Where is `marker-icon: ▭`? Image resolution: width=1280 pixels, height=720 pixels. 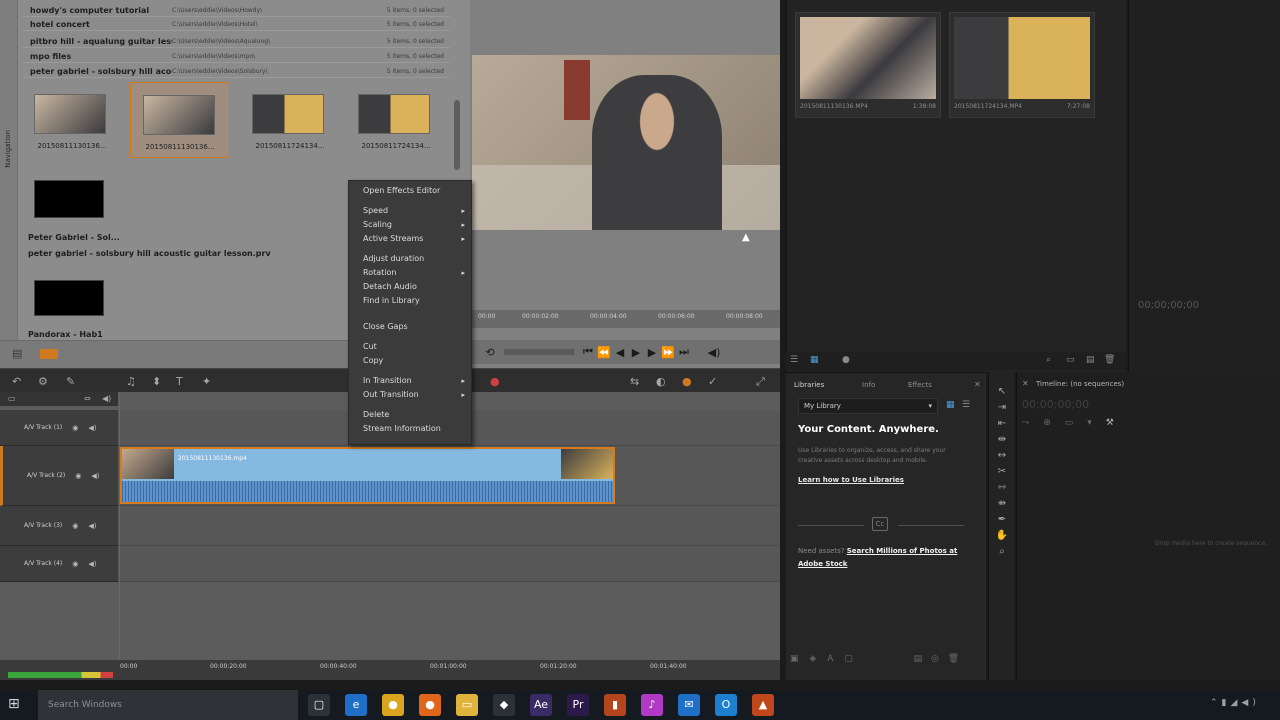
marker-icon: ▭ is located at coordinates (1076, 423).